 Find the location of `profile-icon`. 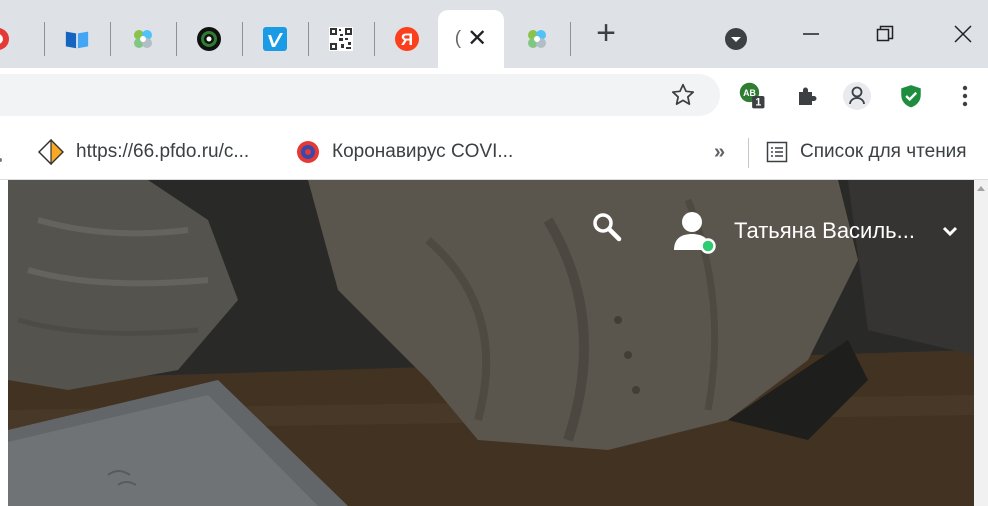

profile-icon is located at coordinates (857, 96).